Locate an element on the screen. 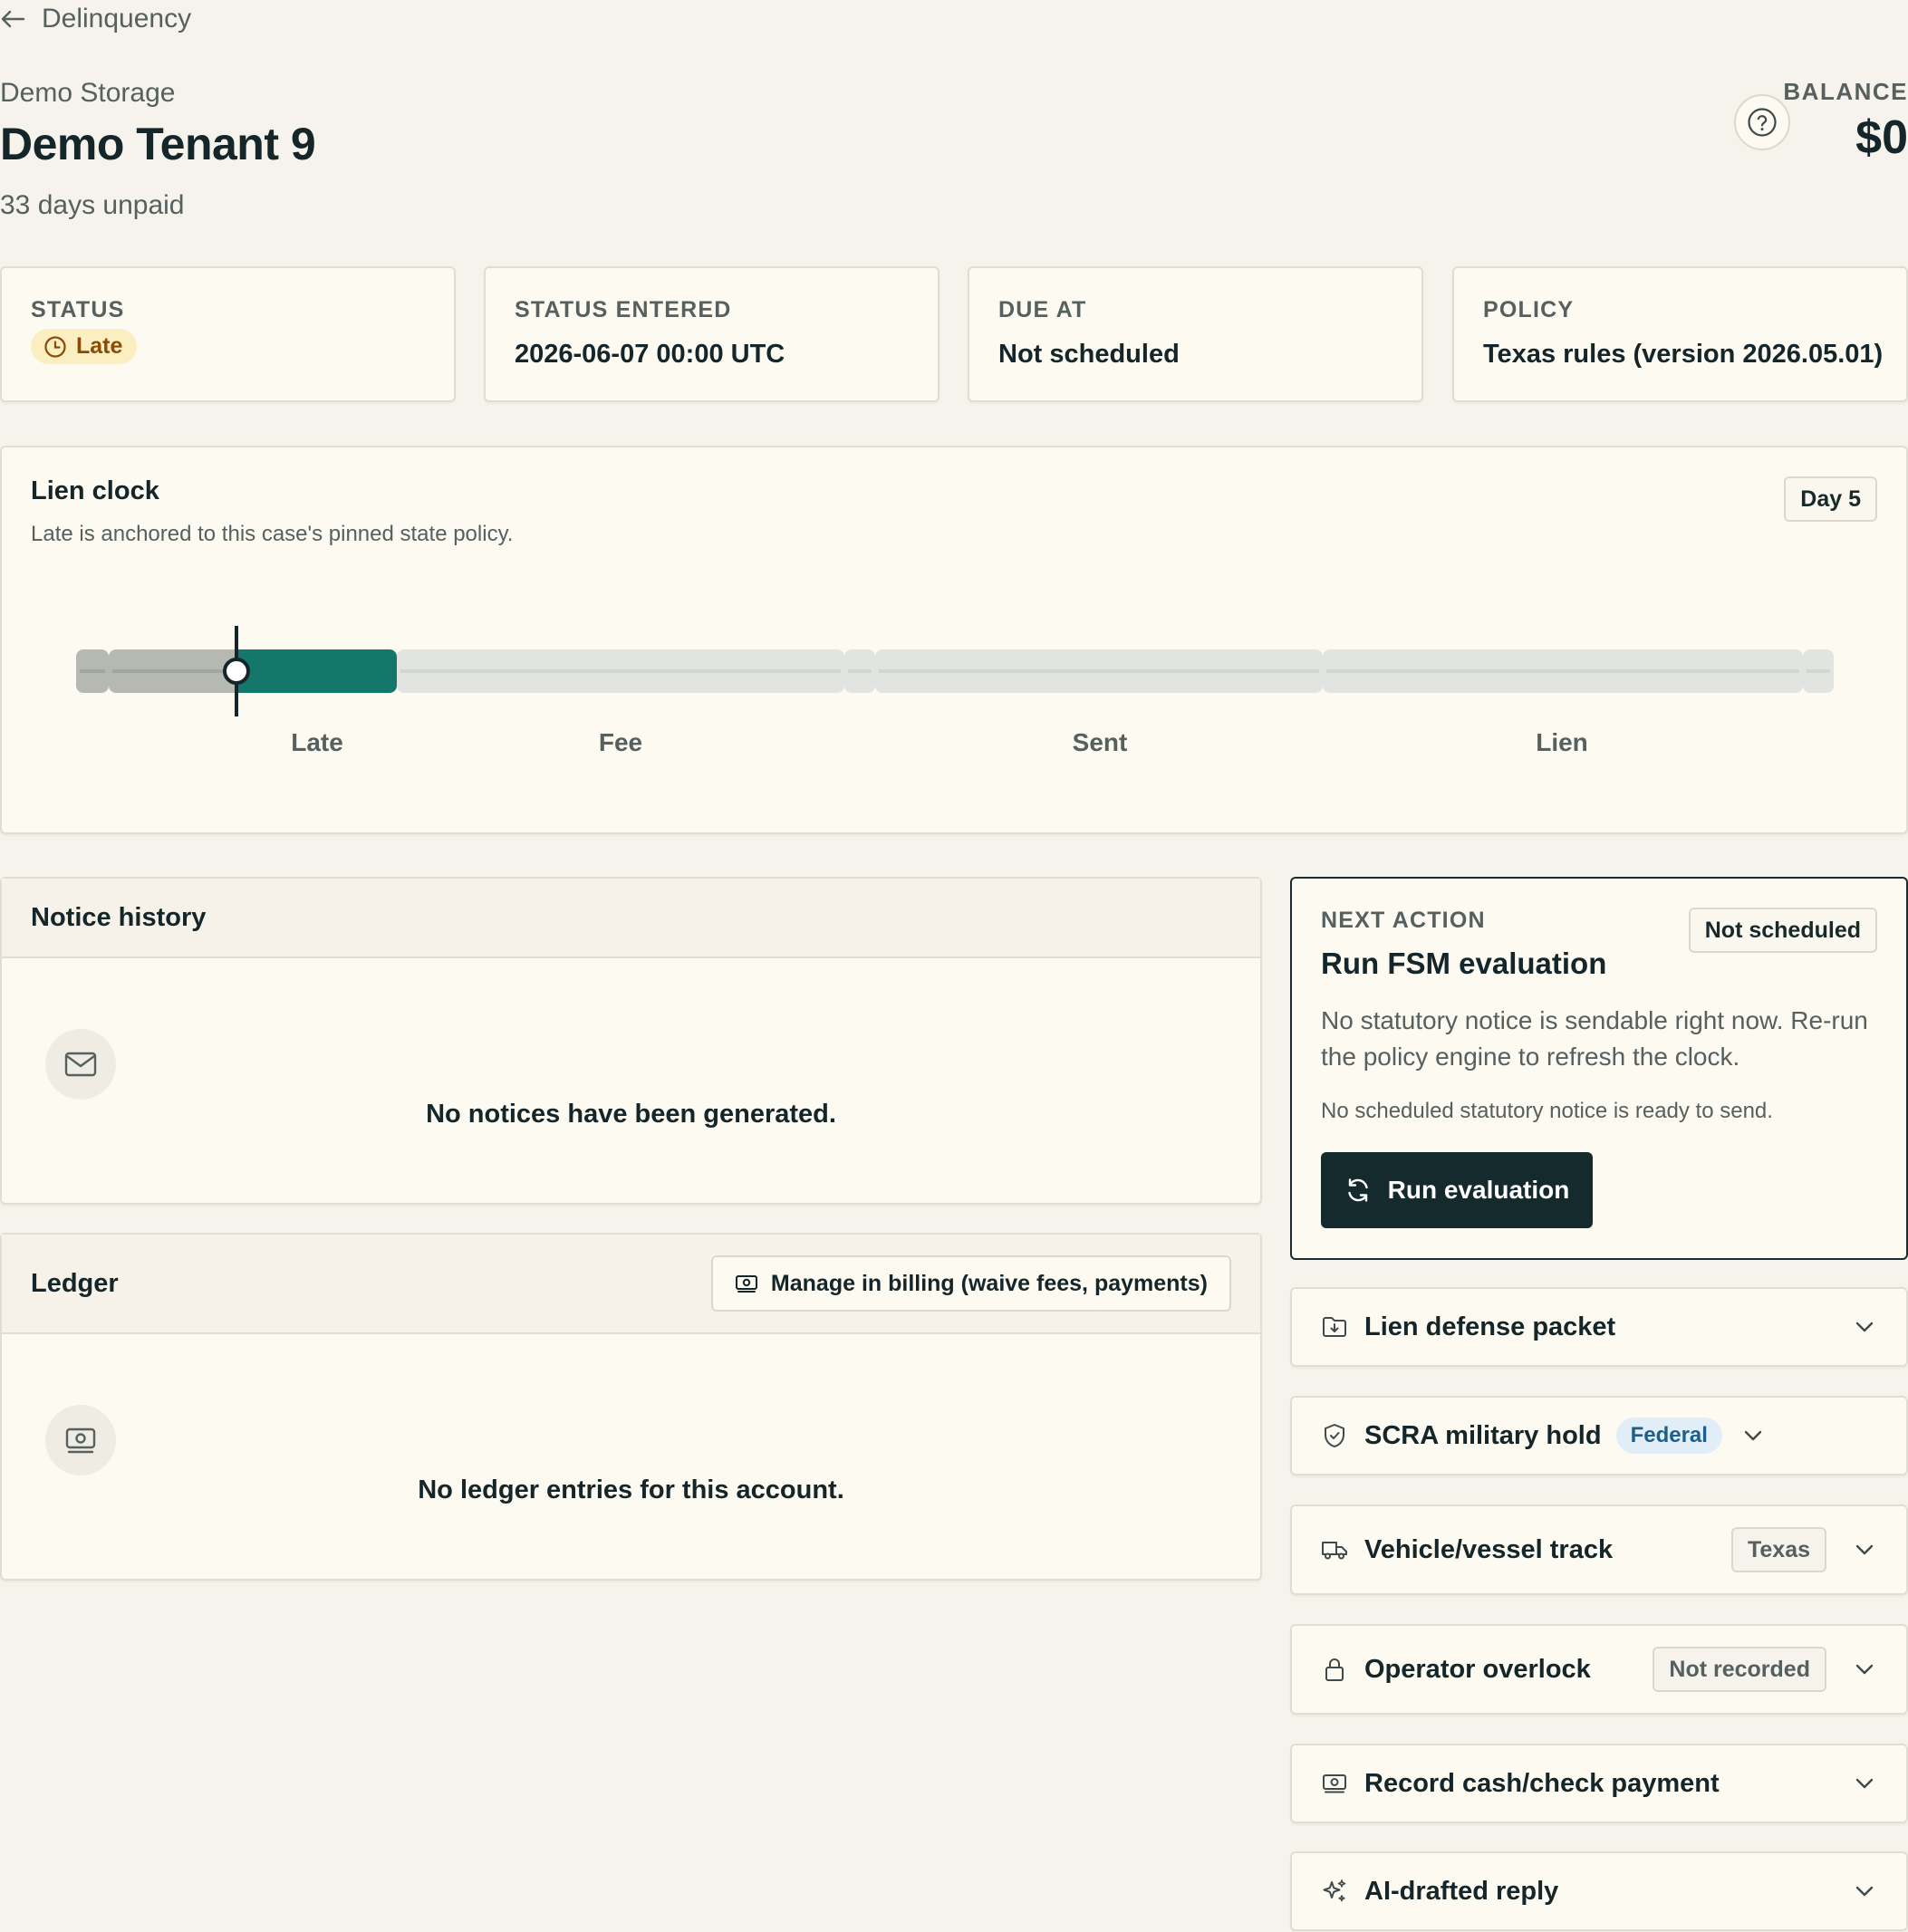 The height and width of the screenshot is (1932, 1908). next-action-badge: Not scheduled is located at coordinates (1782, 930).